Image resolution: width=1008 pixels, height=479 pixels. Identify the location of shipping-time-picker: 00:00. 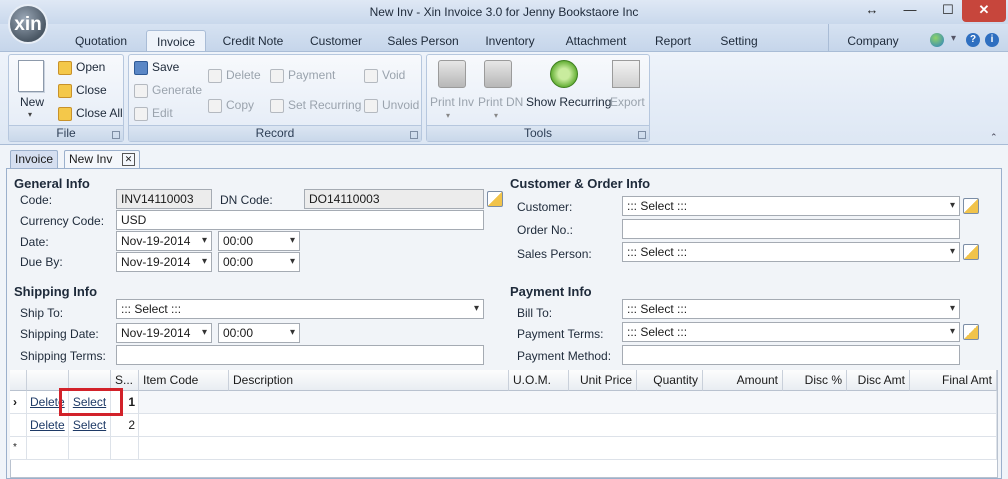
(259, 333).